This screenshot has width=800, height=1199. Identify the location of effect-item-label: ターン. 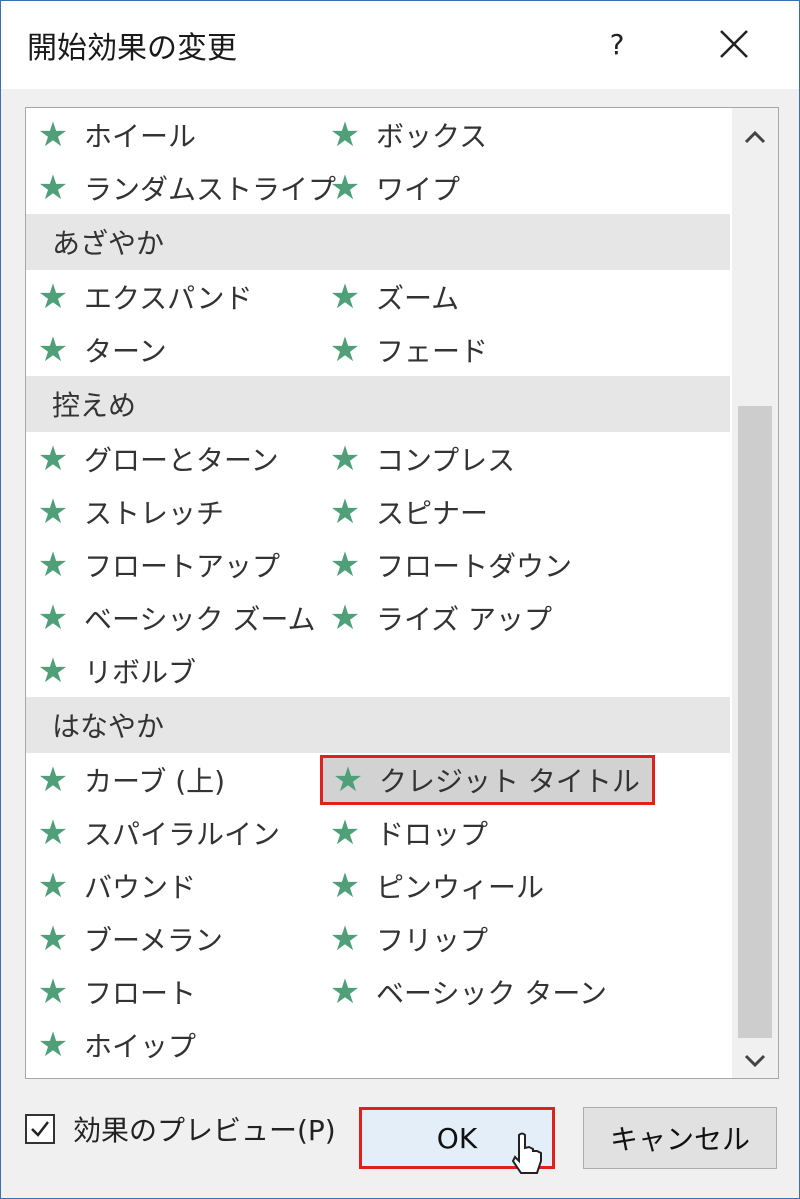
(125, 351).